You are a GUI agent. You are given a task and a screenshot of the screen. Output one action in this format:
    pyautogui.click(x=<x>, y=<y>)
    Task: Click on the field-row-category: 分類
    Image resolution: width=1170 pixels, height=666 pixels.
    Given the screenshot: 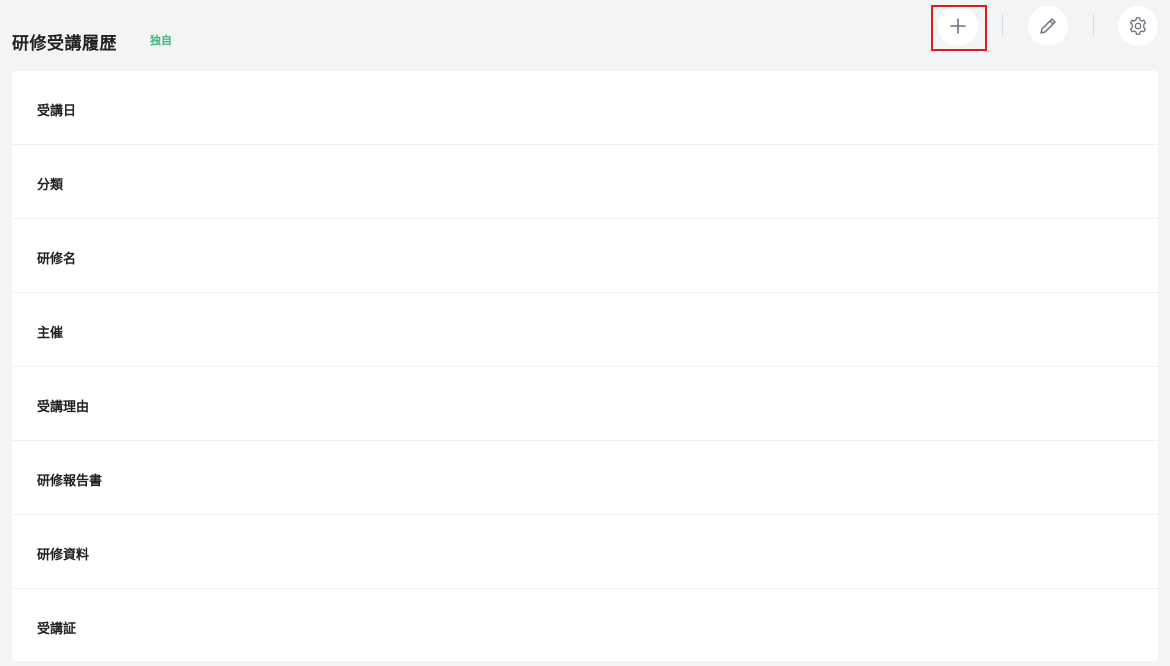 What is the action you would take?
    pyautogui.click(x=585, y=182)
    